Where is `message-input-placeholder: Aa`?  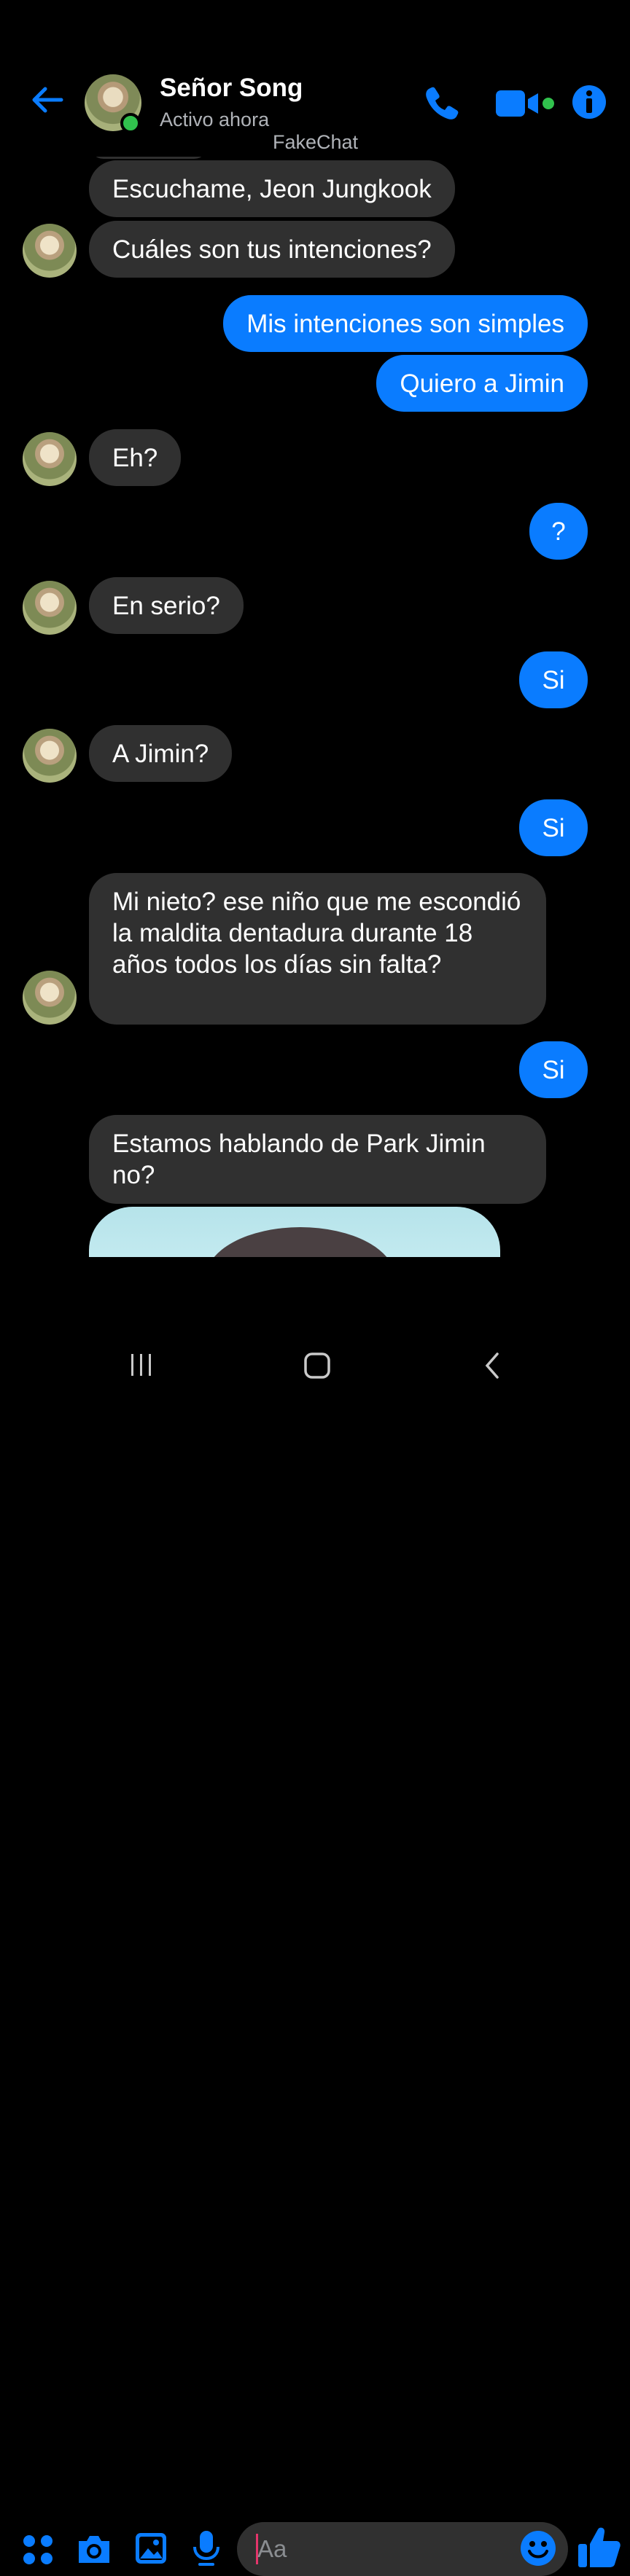
message-input-placeholder: Aa is located at coordinates (272, 2548).